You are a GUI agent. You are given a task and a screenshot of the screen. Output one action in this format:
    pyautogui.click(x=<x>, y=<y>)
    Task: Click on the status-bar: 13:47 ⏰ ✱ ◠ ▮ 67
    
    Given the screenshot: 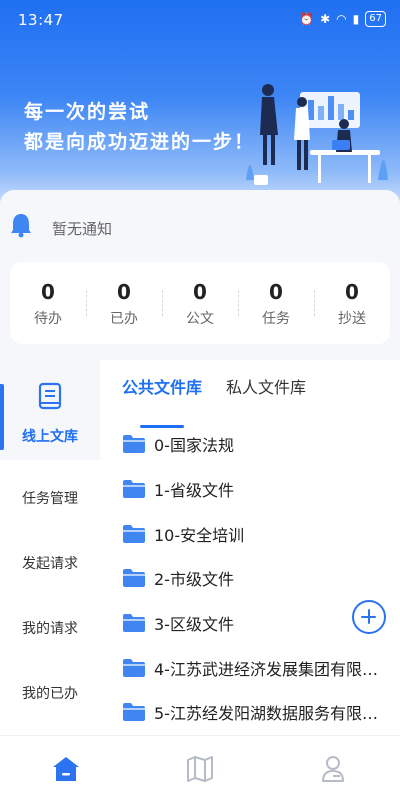 What is the action you would take?
    pyautogui.click(x=200, y=20)
    